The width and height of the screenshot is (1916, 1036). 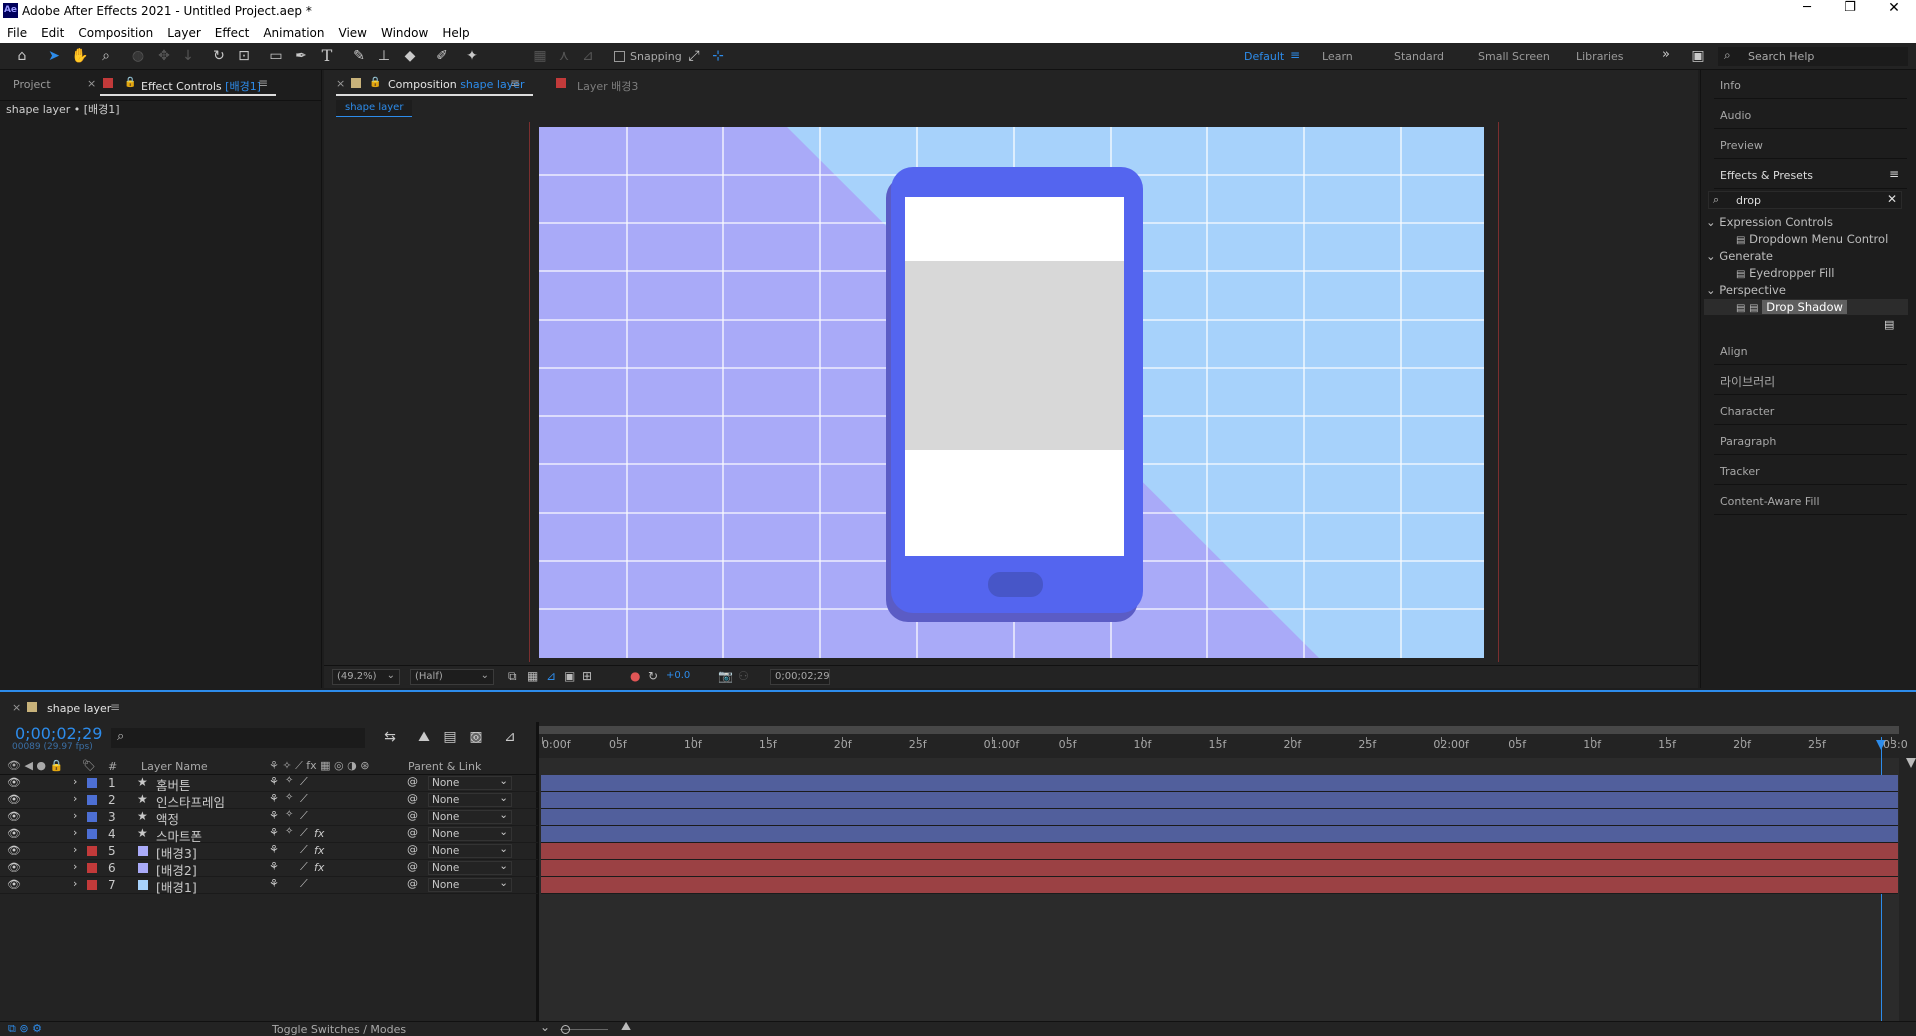 What do you see at coordinates (1810, 500) in the screenshot?
I see `panel-content-aware-fill: Content-Aware Fill` at bounding box center [1810, 500].